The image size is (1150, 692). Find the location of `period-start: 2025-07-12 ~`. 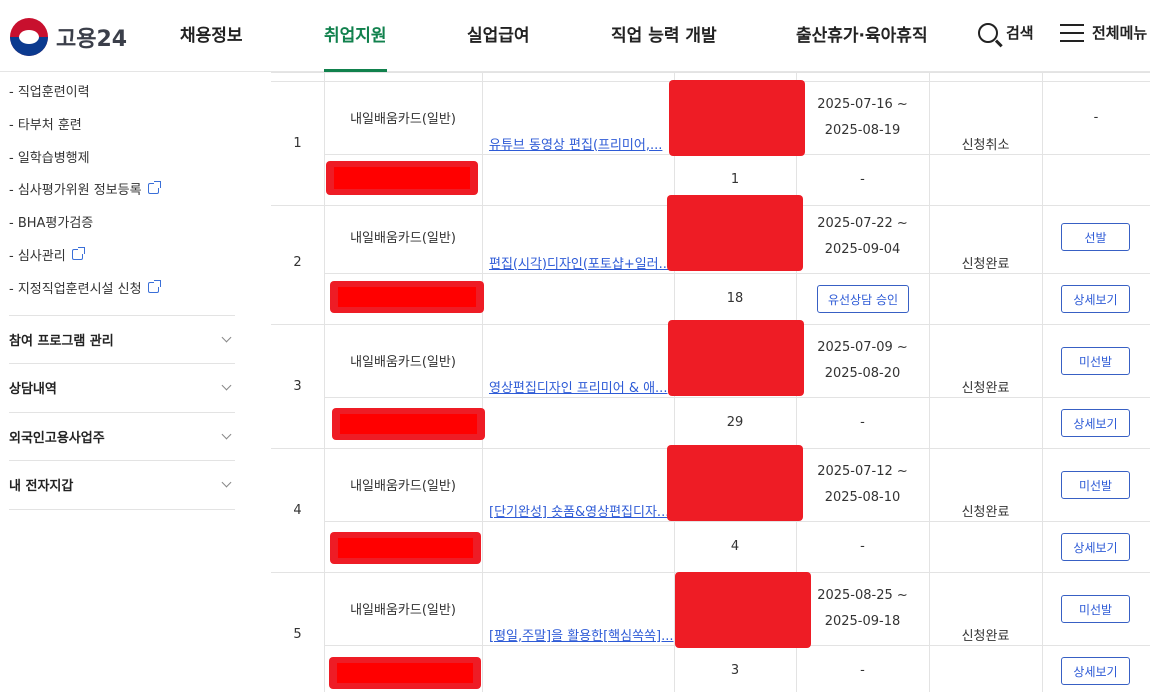

period-start: 2025-07-12 ~ is located at coordinates (862, 471).